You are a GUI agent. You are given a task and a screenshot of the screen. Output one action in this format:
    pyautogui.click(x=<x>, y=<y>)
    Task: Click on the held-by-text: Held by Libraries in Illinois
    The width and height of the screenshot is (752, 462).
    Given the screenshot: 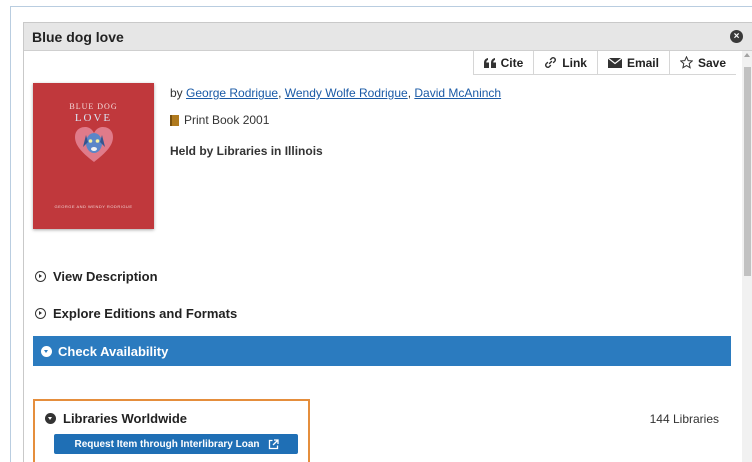 What is the action you would take?
    pyautogui.click(x=246, y=151)
    